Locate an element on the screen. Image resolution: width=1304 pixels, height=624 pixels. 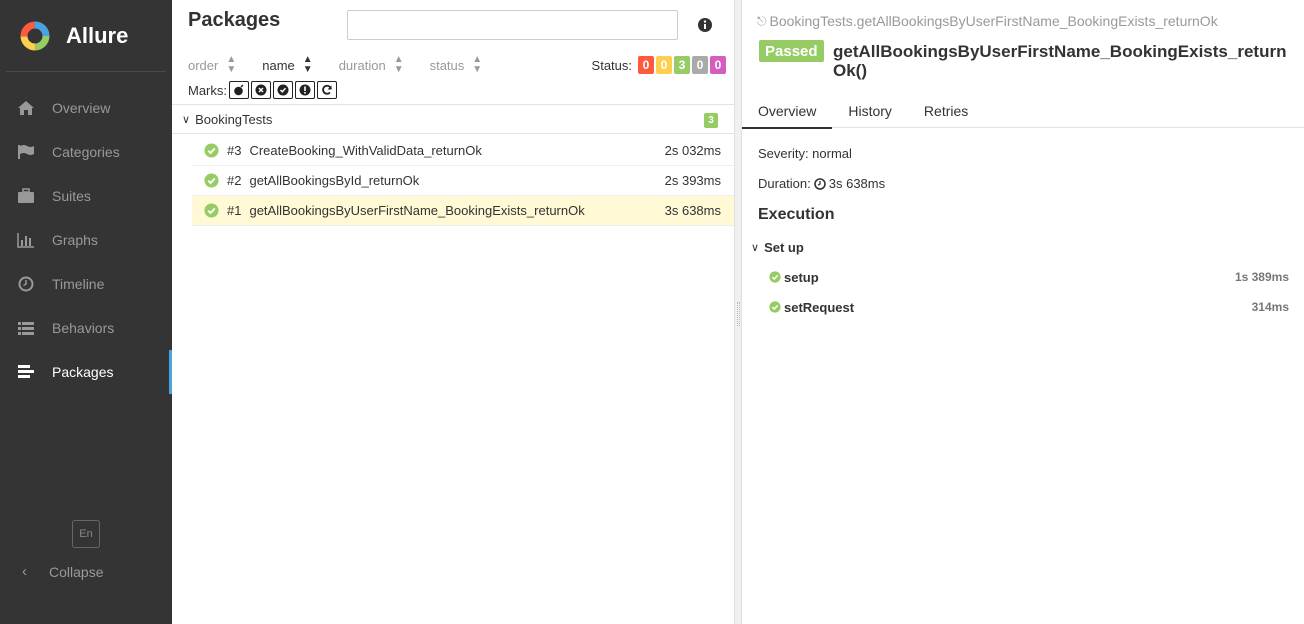
tab-retries: Retries is located at coordinates (946, 111).